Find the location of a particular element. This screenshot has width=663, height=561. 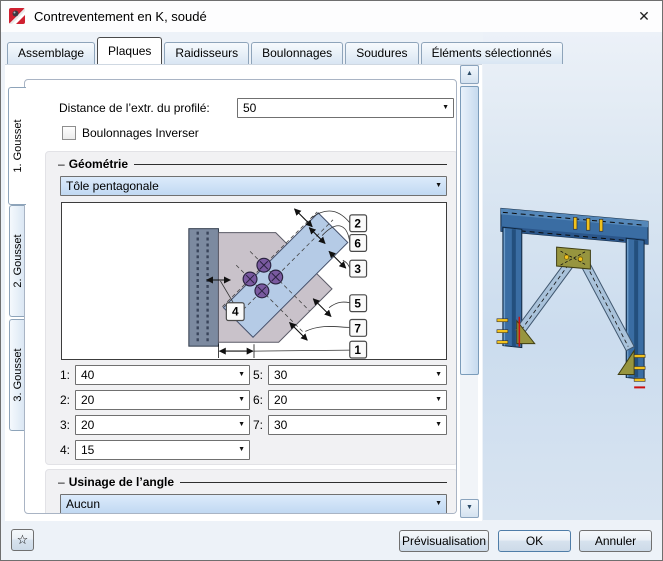

title-bar: Contreventement en K, soudé ✕ is located at coordinates (331, 16).